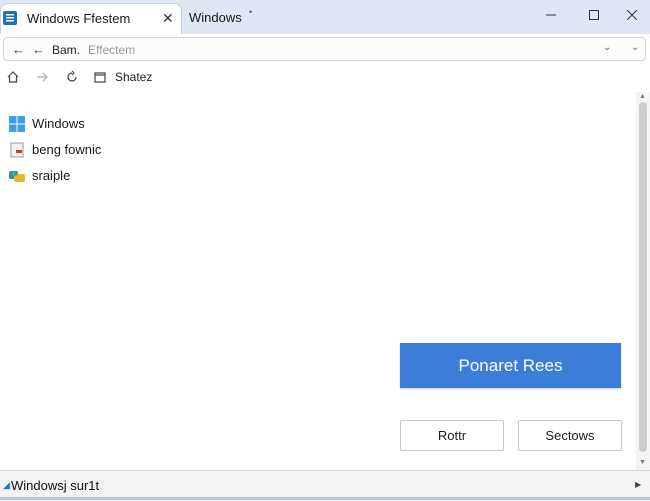  I want to click on minimize-icon, so click(551, 15).